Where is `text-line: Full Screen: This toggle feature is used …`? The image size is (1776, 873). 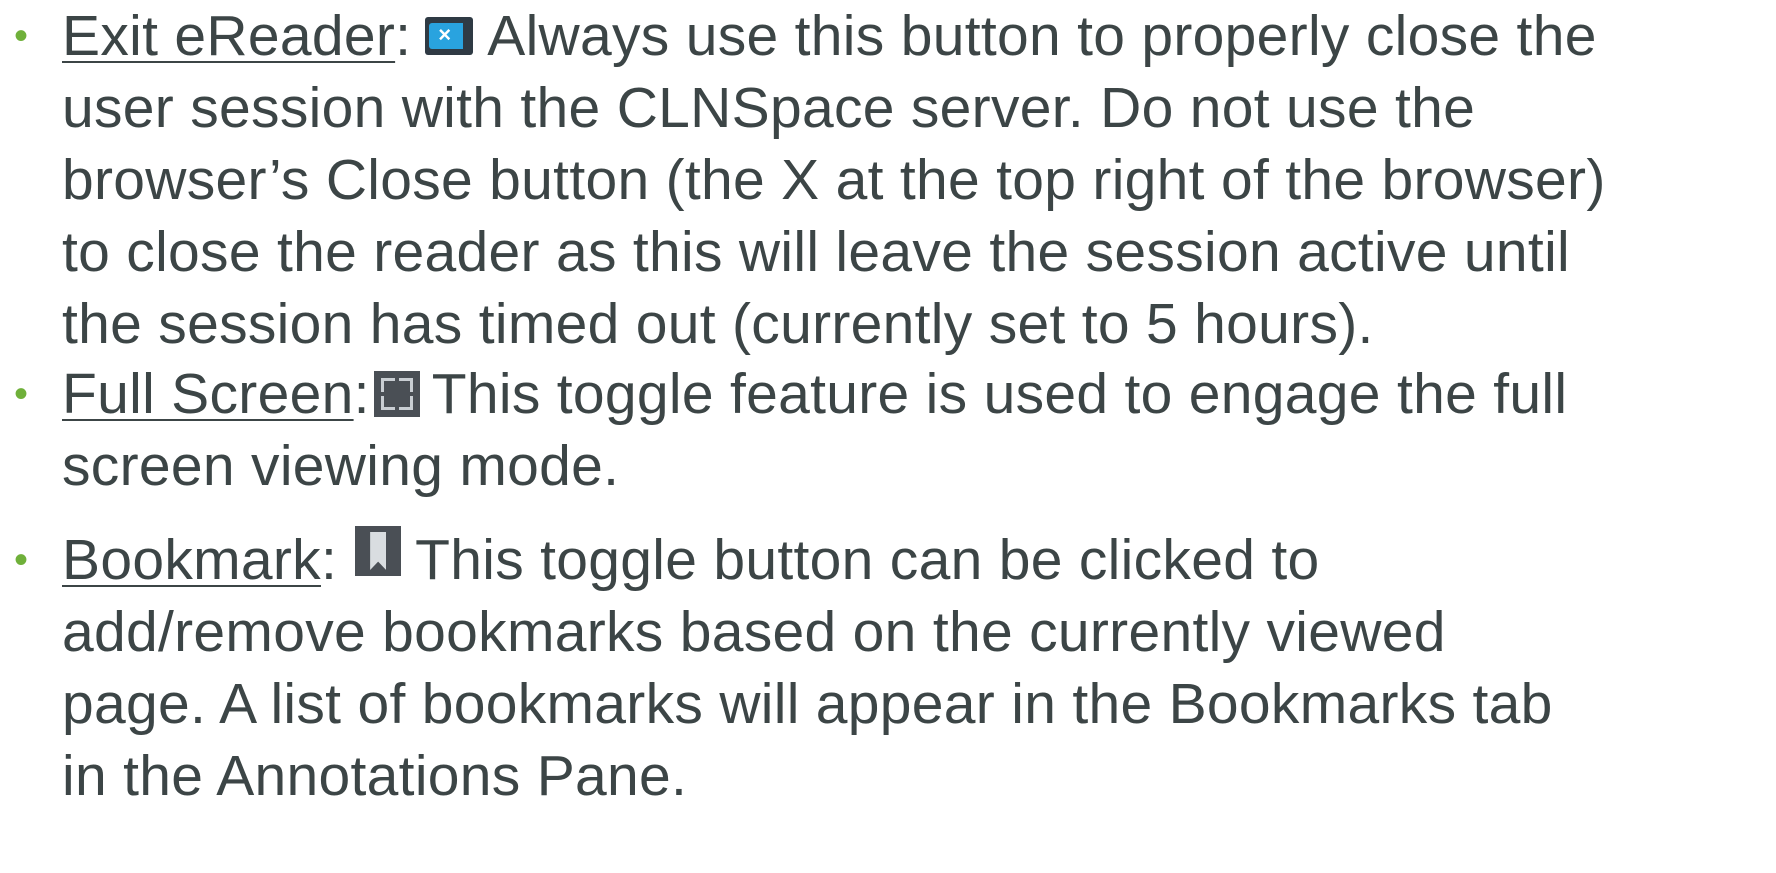
text-line: Full Screen: This toggle feature is used … is located at coordinates (917, 394).